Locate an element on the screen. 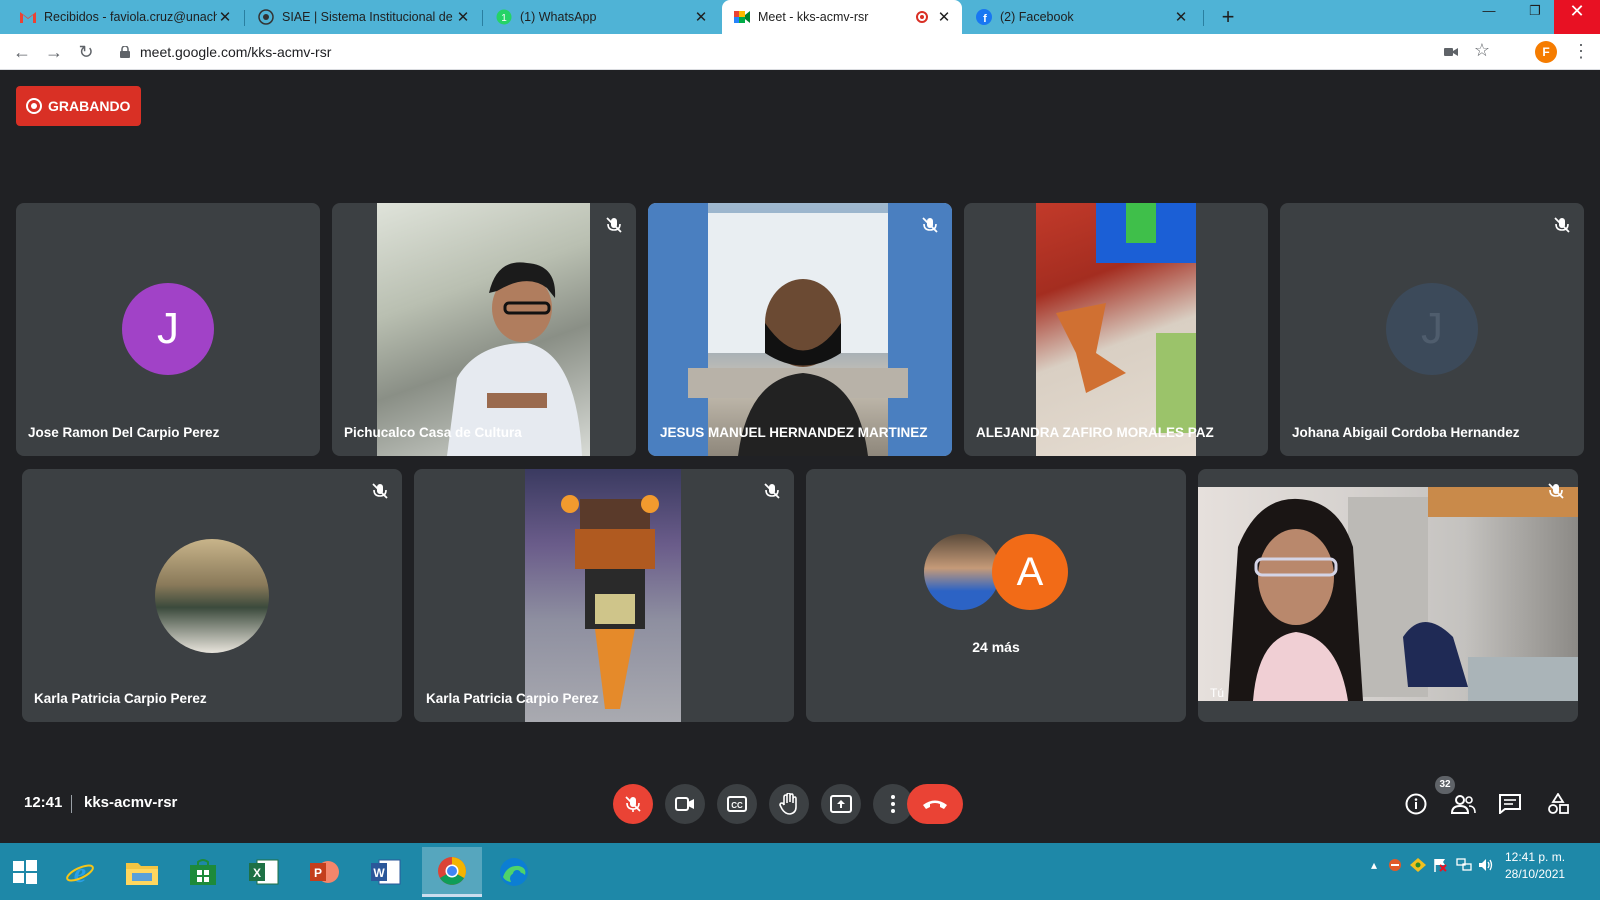 This screenshot has height=900, width=1600. divider is located at coordinates (71, 804).